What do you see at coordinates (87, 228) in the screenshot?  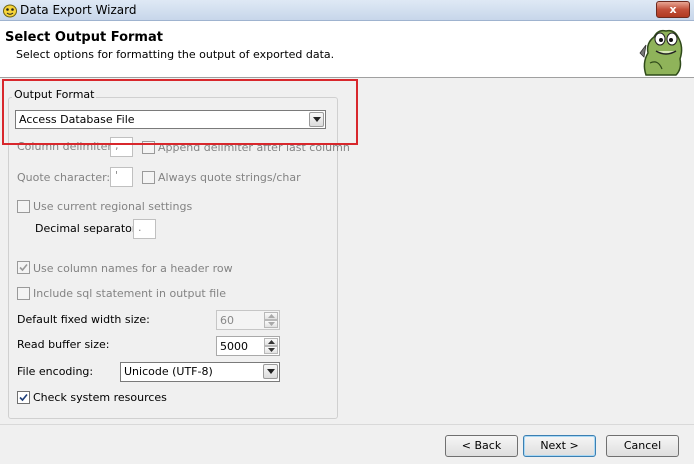 I see `decimal-separator-label: Decimal separator:` at bounding box center [87, 228].